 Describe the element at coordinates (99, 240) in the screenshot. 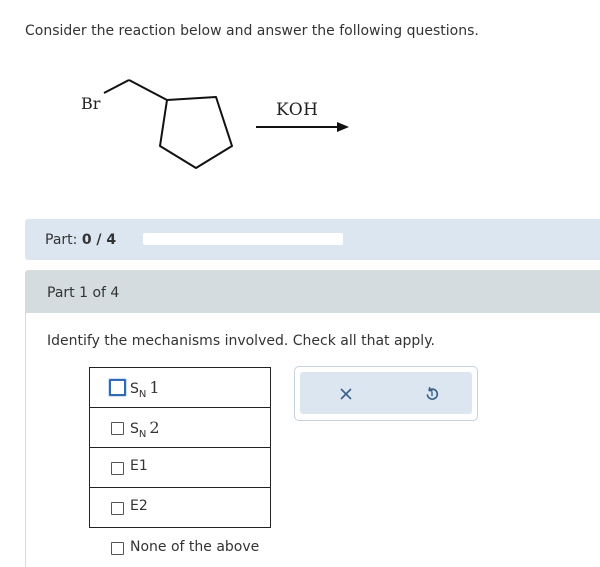

I see `part-score-value: 0 / 4` at that location.